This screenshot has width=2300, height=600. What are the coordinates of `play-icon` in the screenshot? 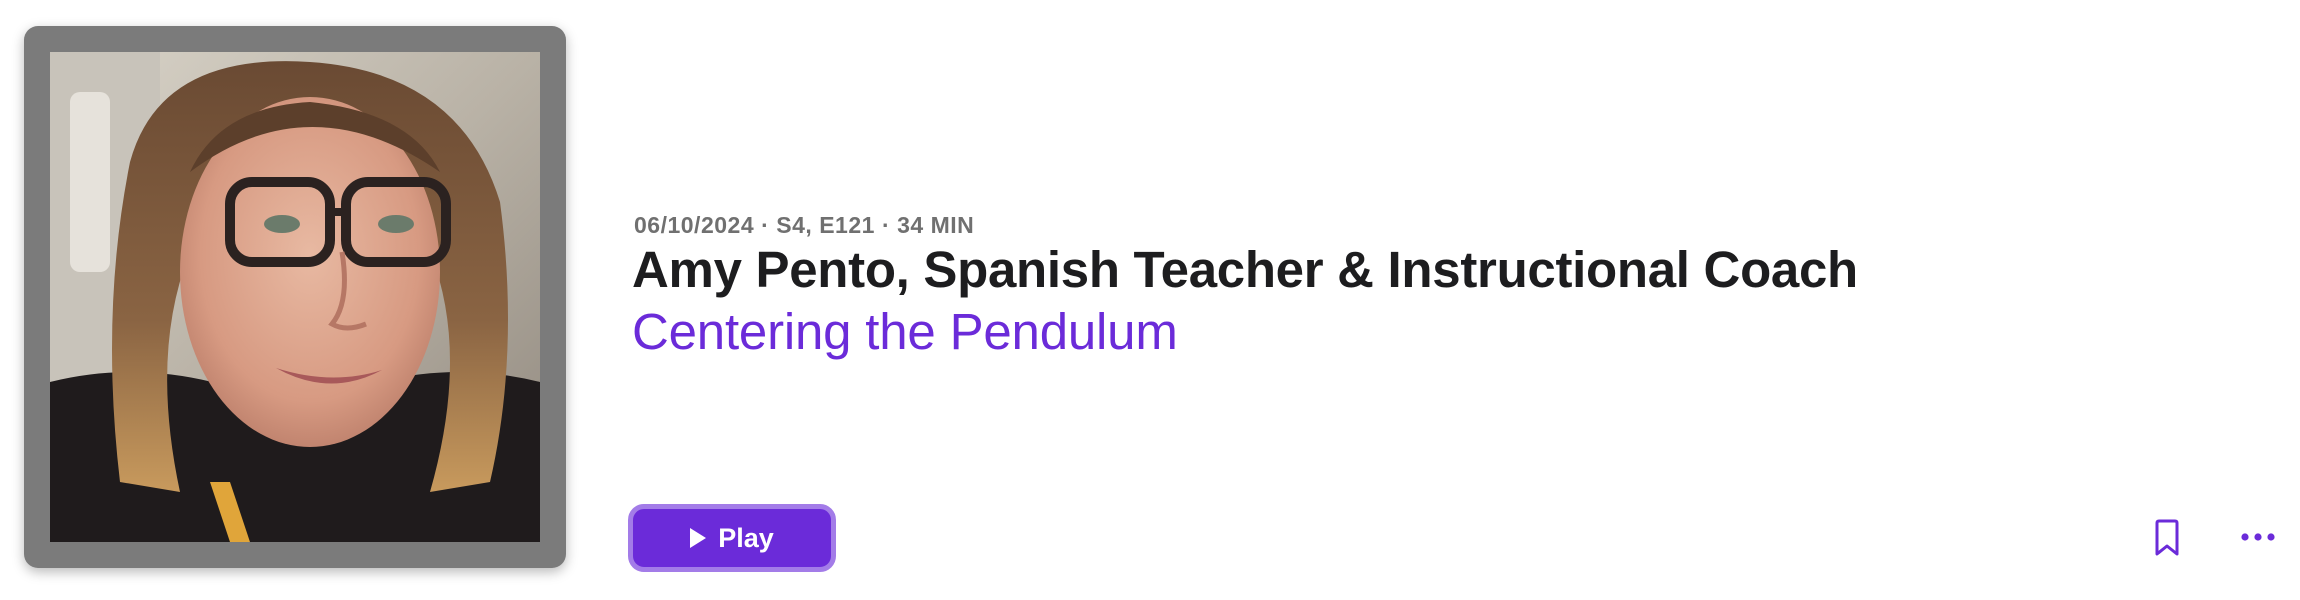 It's located at (698, 538).